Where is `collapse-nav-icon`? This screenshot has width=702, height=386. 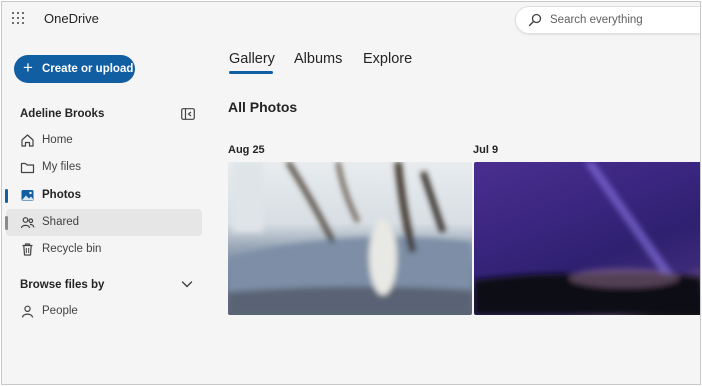
collapse-nav-icon is located at coordinates (188, 114).